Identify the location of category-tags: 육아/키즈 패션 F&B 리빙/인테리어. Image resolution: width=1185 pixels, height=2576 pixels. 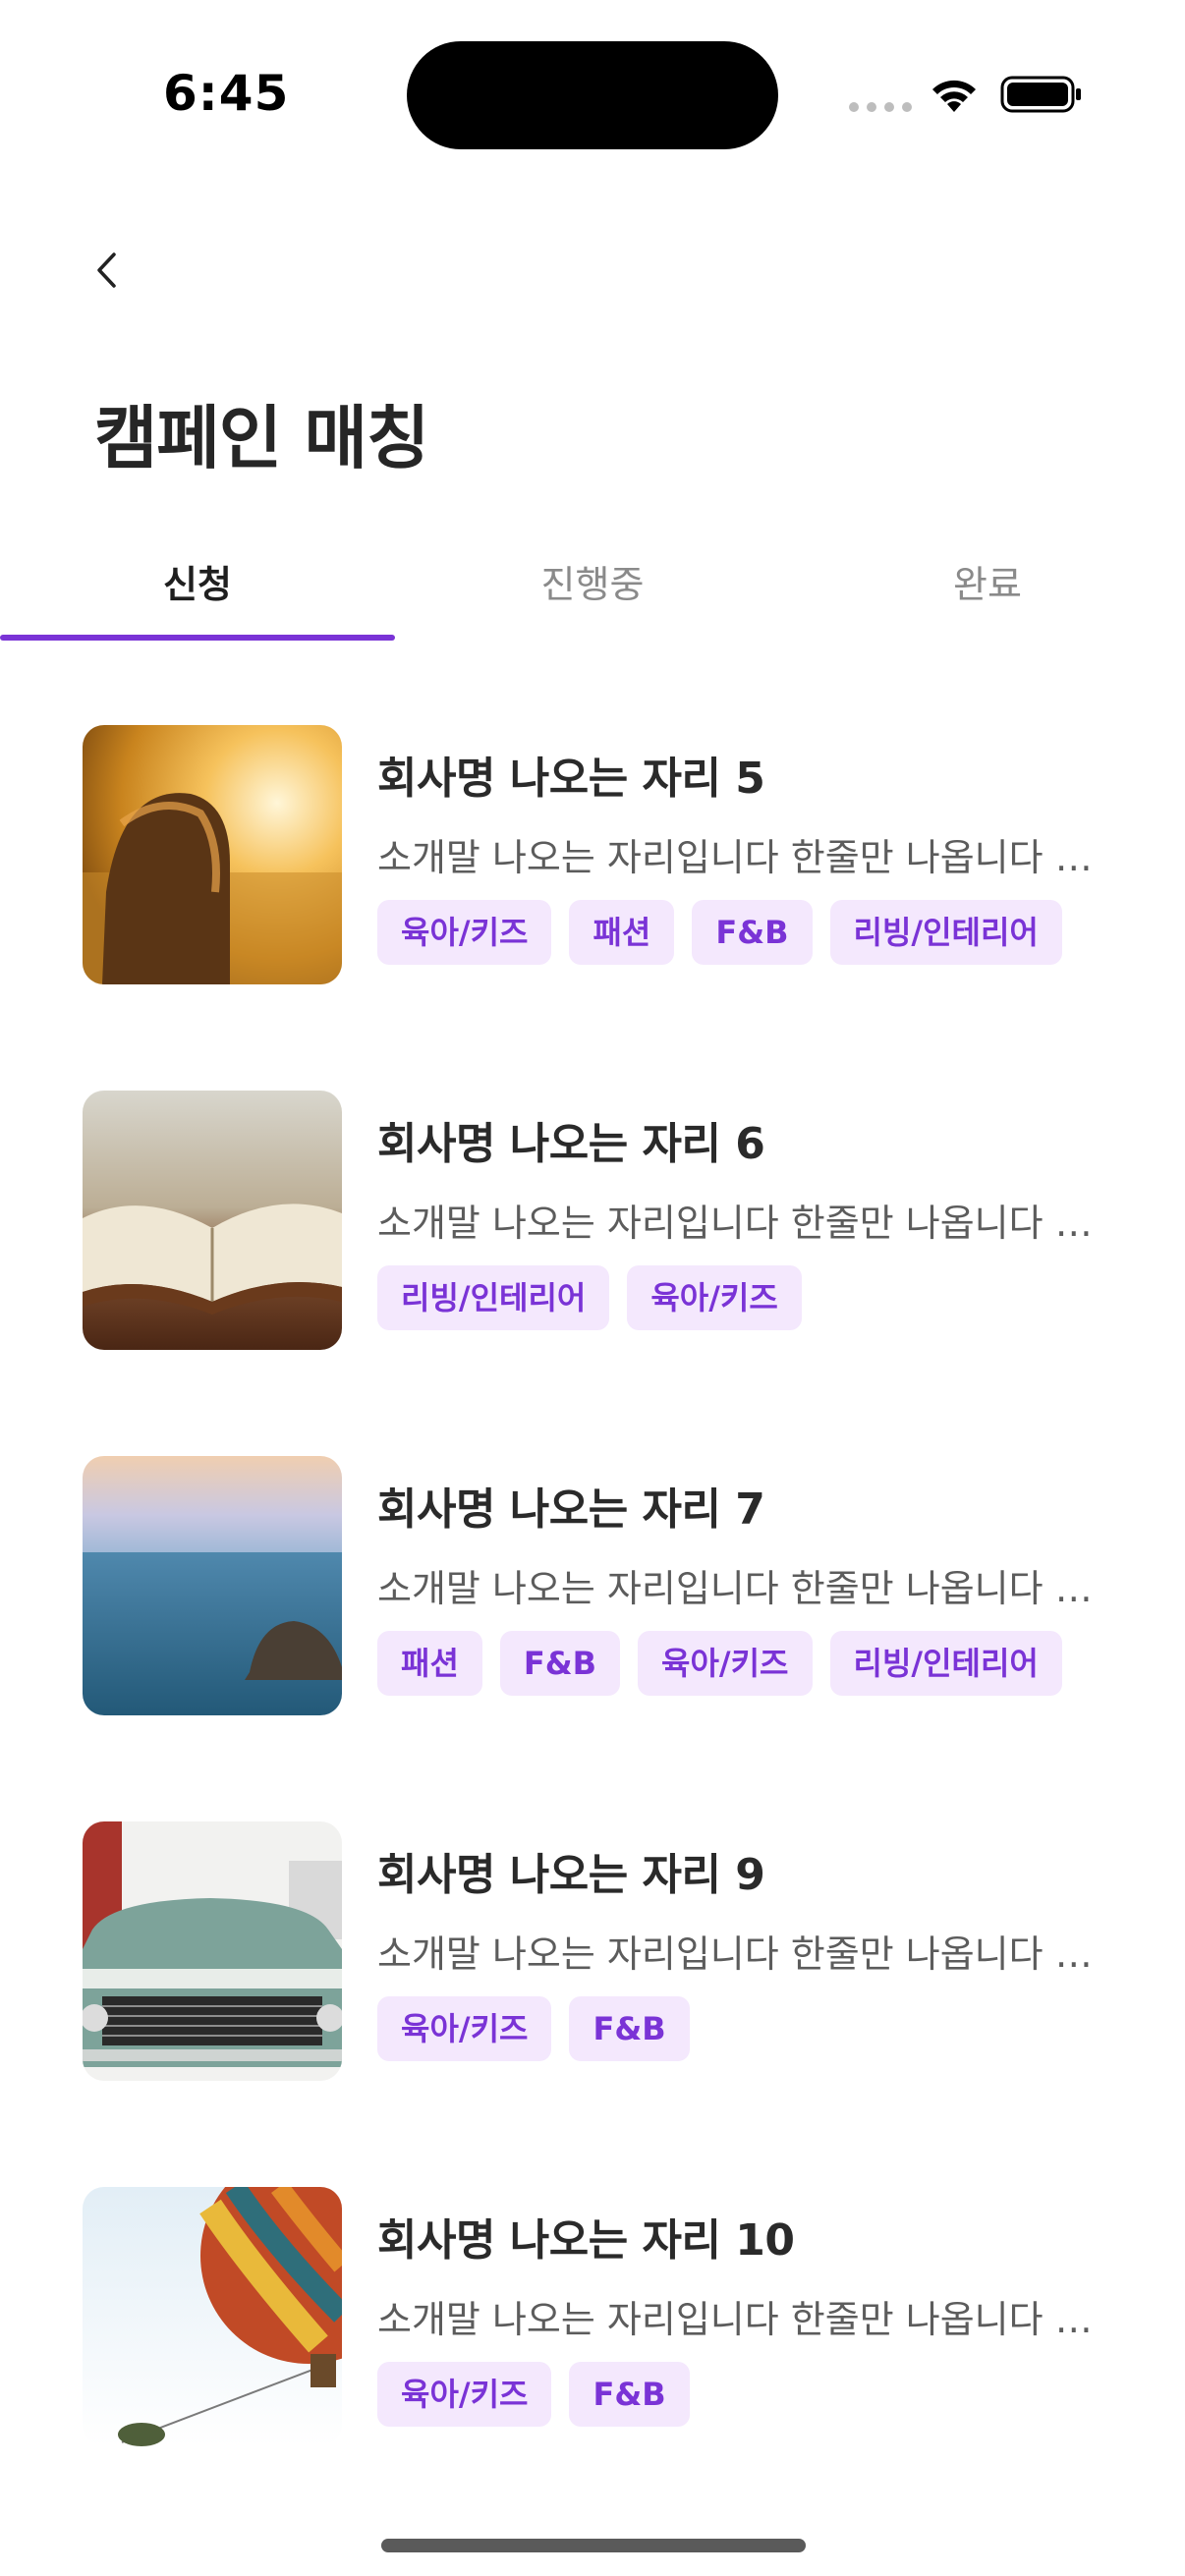
(720, 932).